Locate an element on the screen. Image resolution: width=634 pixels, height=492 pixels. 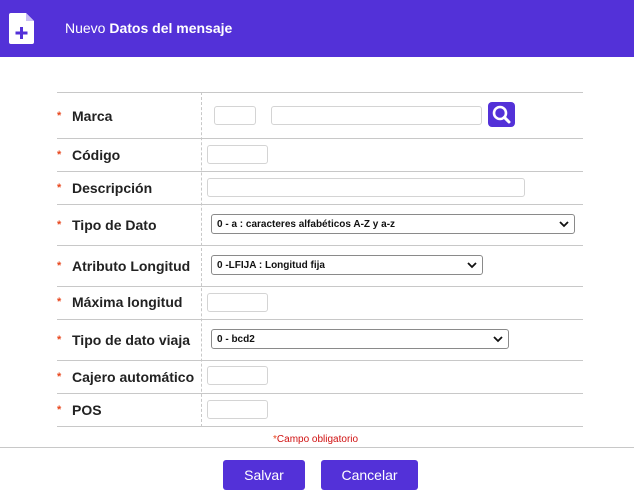
field-label-maxima-longitud: * Máxima longitud is located at coordinates (120, 302).